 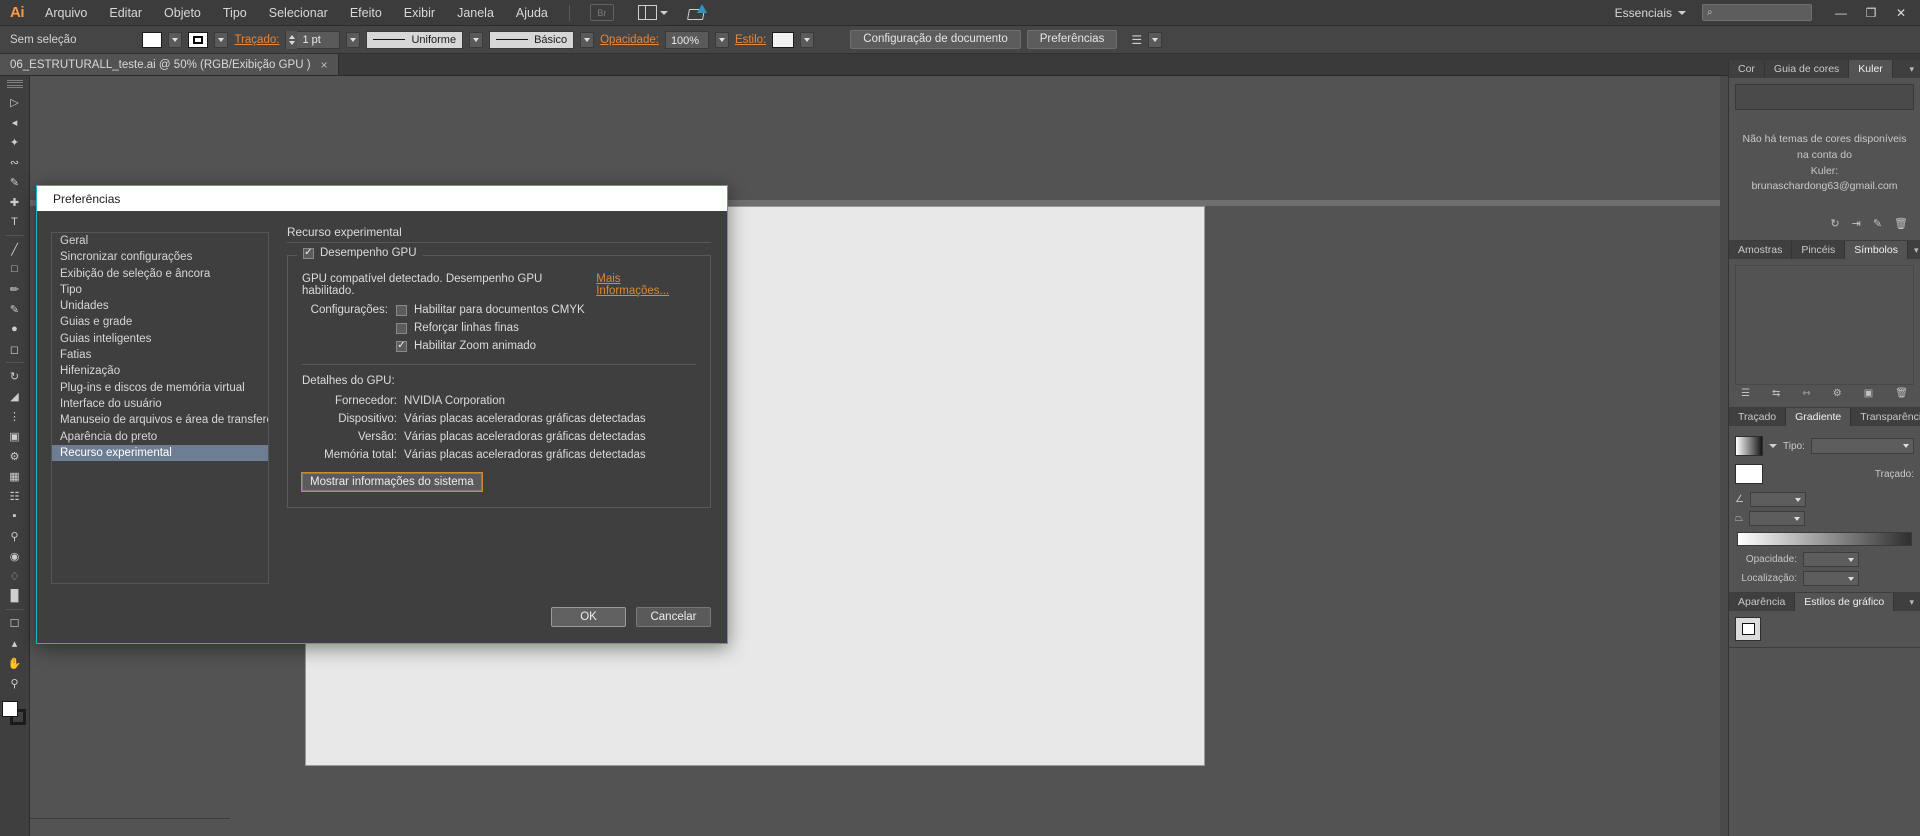 I want to click on scale-tool-icon: ◢, so click(x=15, y=396).